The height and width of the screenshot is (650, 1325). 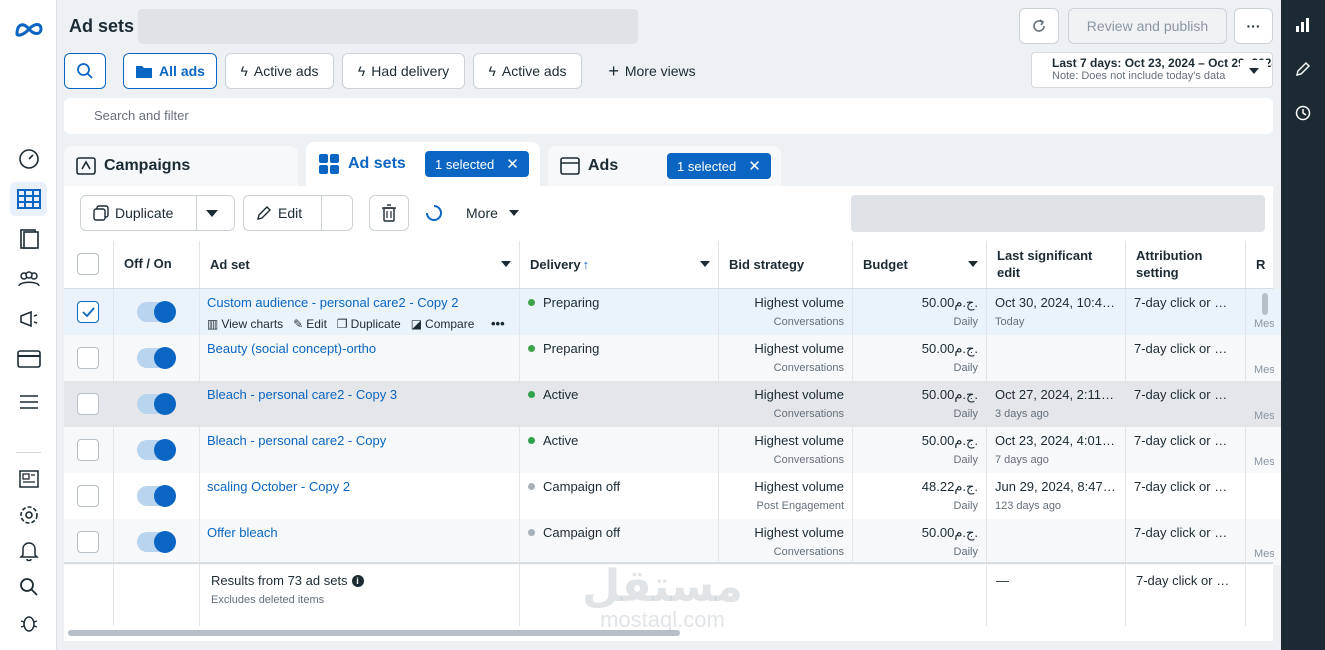 What do you see at coordinates (1254, 71) in the screenshot?
I see `date-range-dropdown-chevron-icon` at bounding box center [1254, 71].